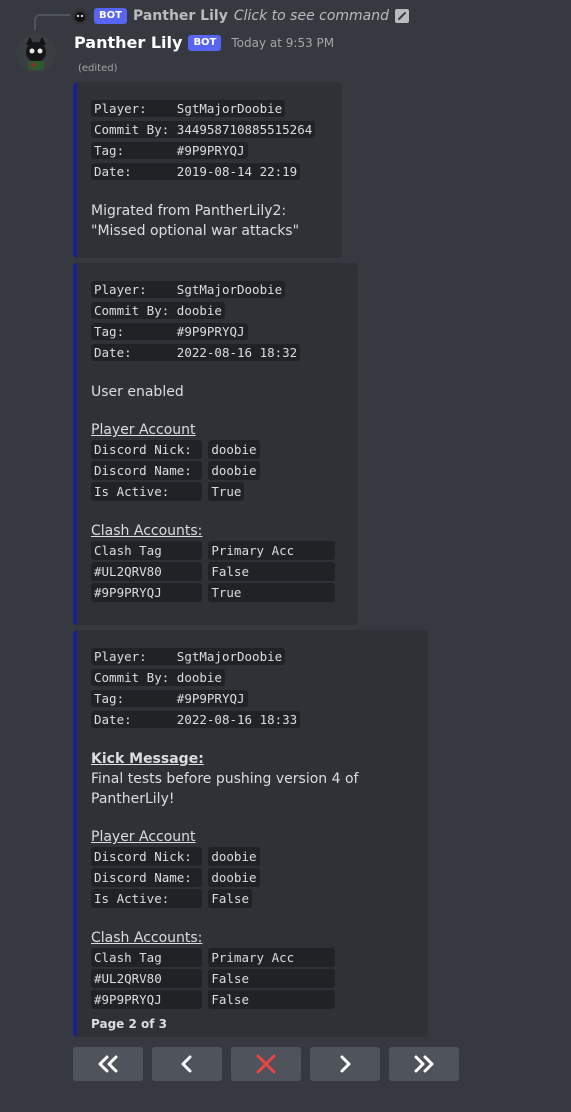 The image size is (571, 1112). I want to click on reply-avatar, so click(80, 16).